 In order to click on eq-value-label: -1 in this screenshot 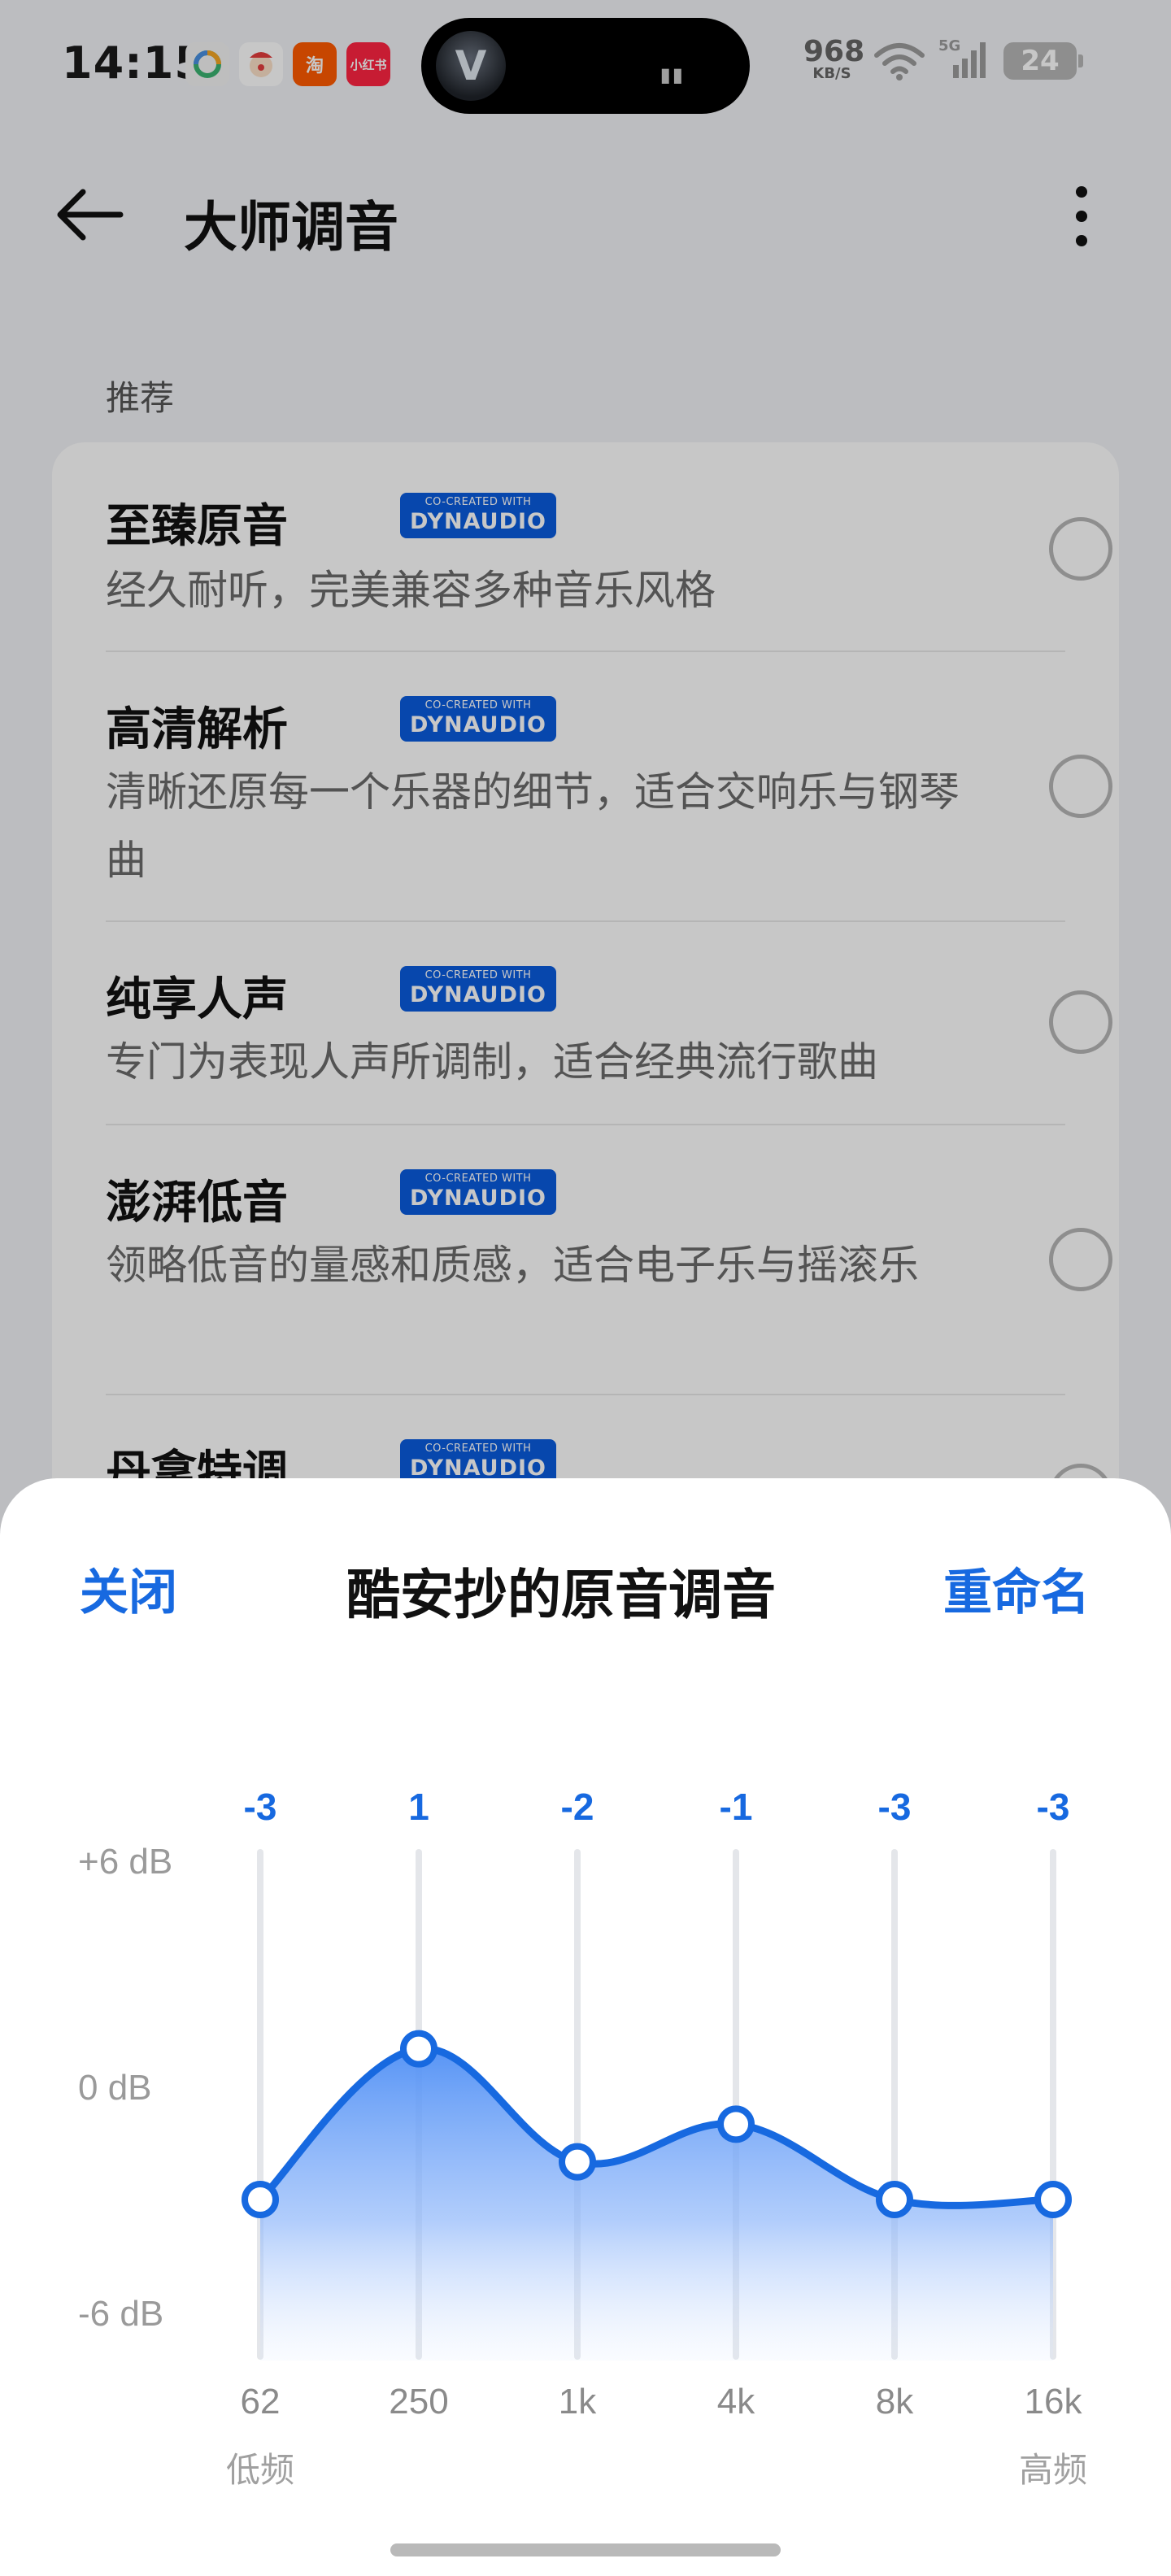, I will do `click(737, 1807)`.